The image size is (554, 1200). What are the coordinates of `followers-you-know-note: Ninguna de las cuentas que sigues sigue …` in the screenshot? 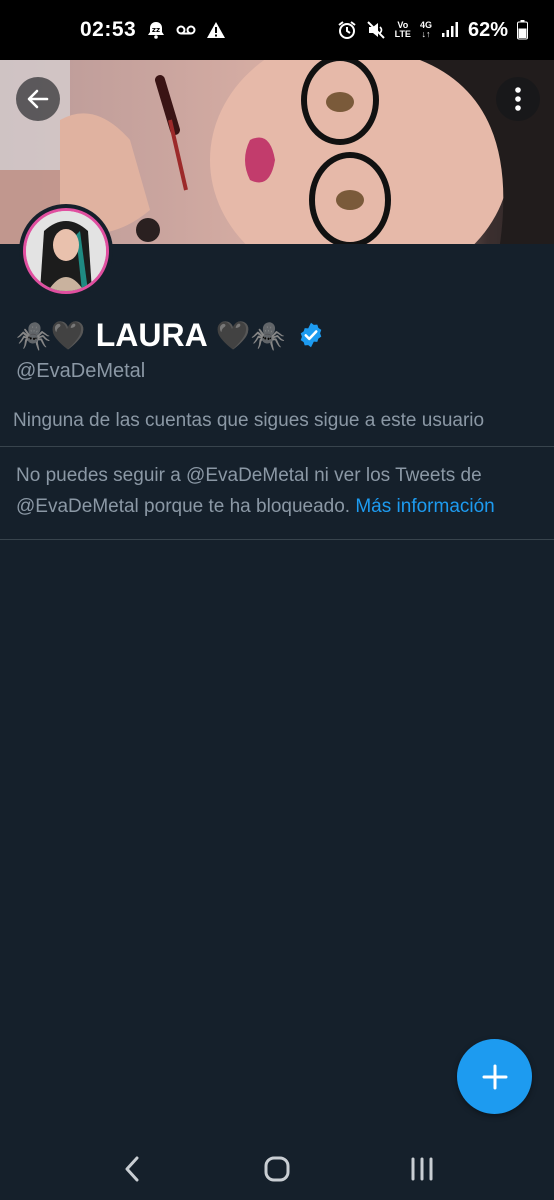 It's located at (249, 420).